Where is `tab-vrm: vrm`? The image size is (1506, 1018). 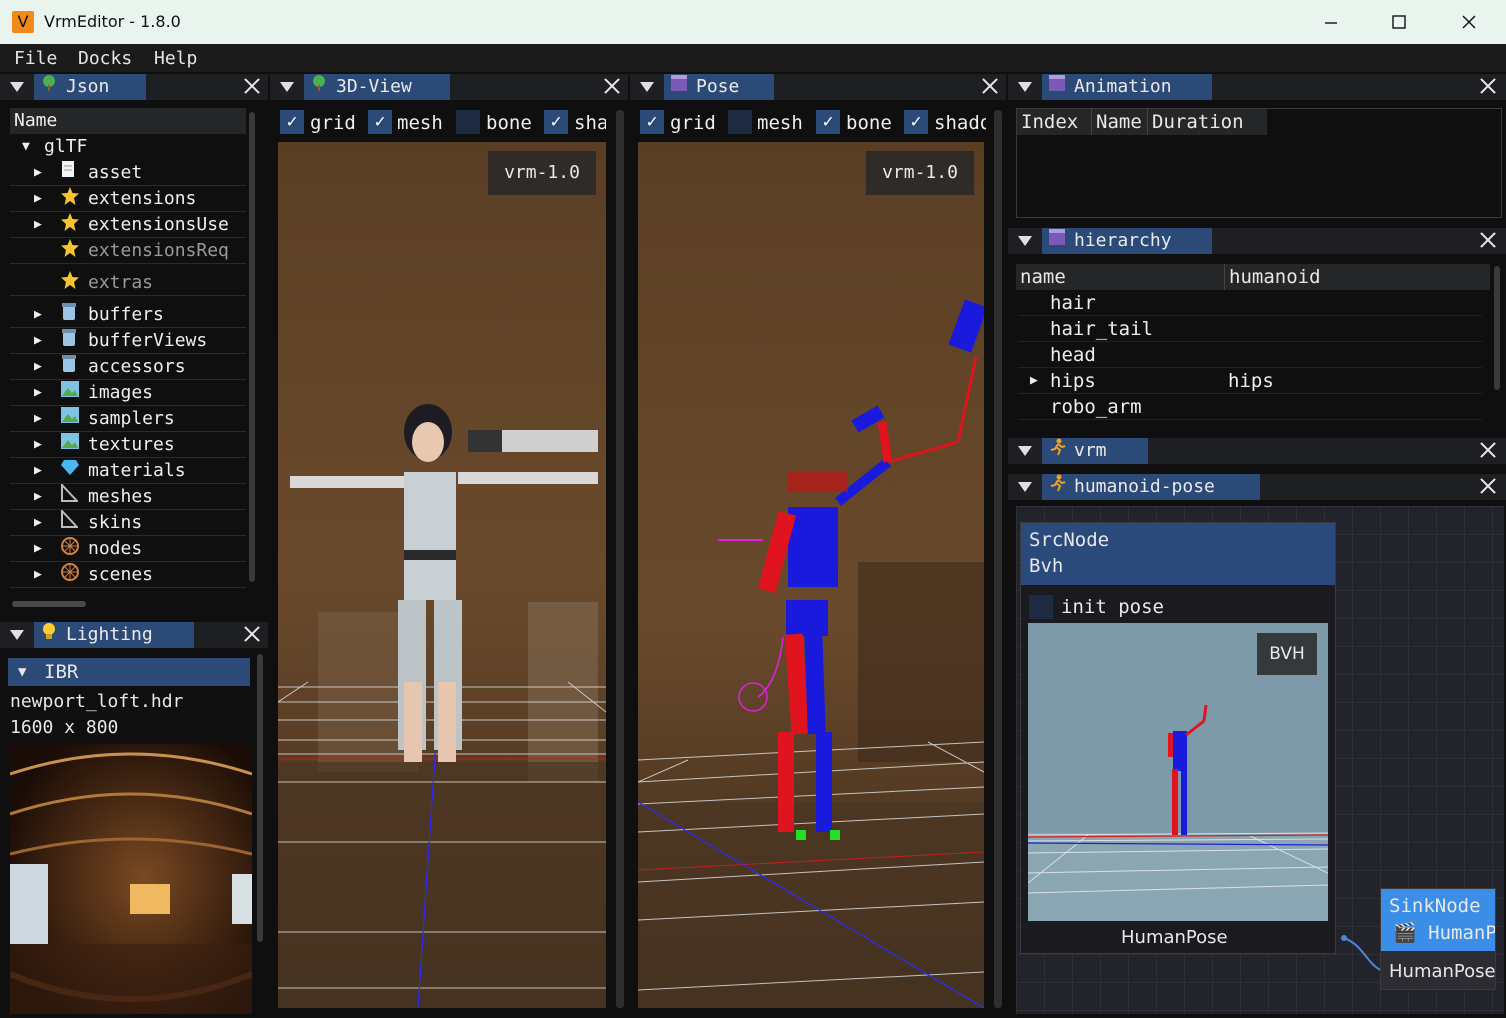 tab-vrm: vrm is located at coordinates (1095, 451).